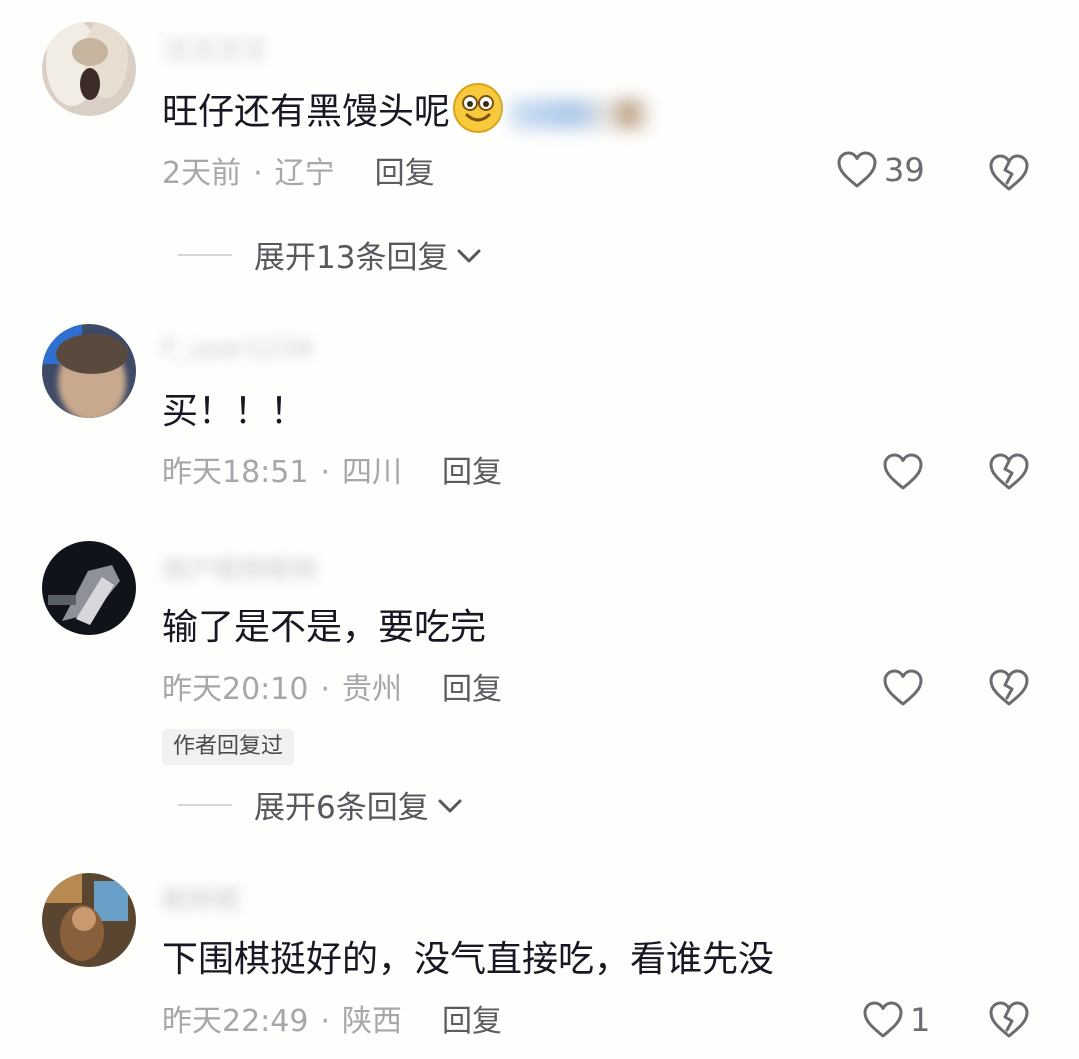 This screenshot has height=1059, width=1079. What do you see at coordinates (332, 1022) in the screenshot?
I see `comment-meta: 昨天22:49 · 陕西 回复` at bounding box center [332, 1022].